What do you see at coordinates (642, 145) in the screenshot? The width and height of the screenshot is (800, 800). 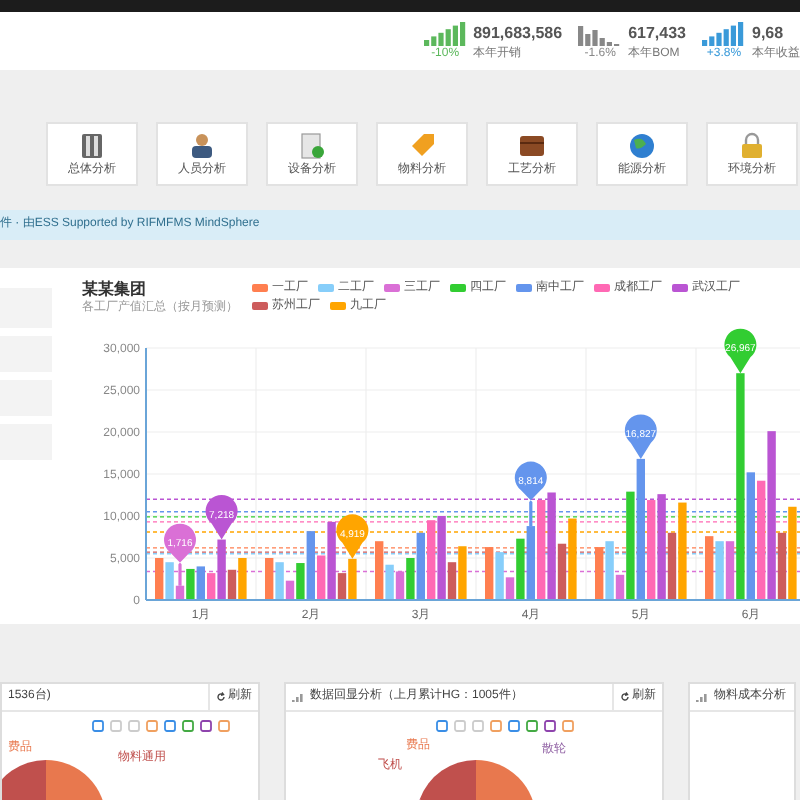 I see `globe-icon` at bounding box center [642, 145].